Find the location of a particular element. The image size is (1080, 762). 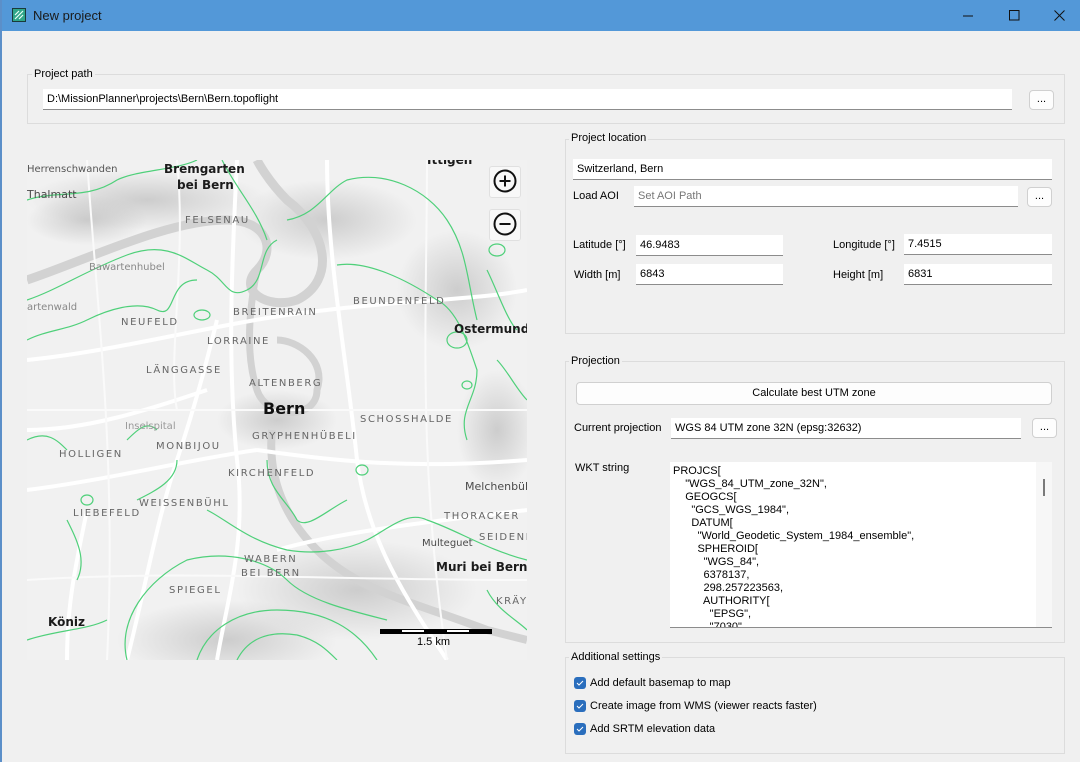

map-label-muri: Muri bei Bern is located at coordinates (481, 567).